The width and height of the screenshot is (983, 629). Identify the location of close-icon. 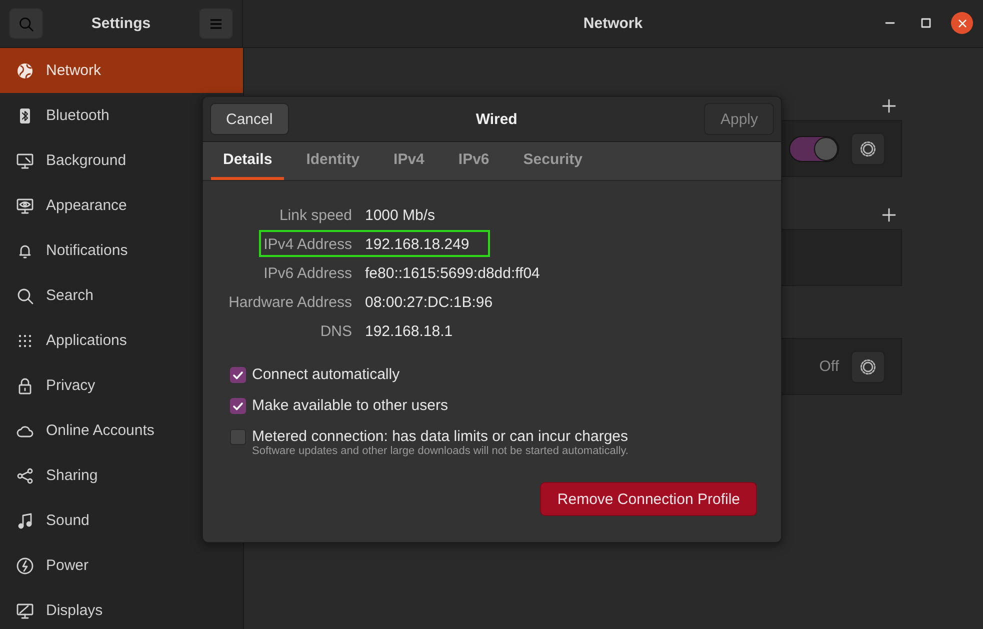
(962, 23).